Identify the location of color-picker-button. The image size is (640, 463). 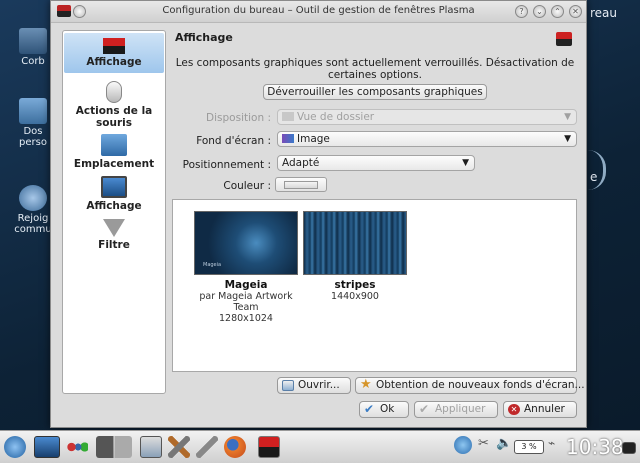
(301, 184).